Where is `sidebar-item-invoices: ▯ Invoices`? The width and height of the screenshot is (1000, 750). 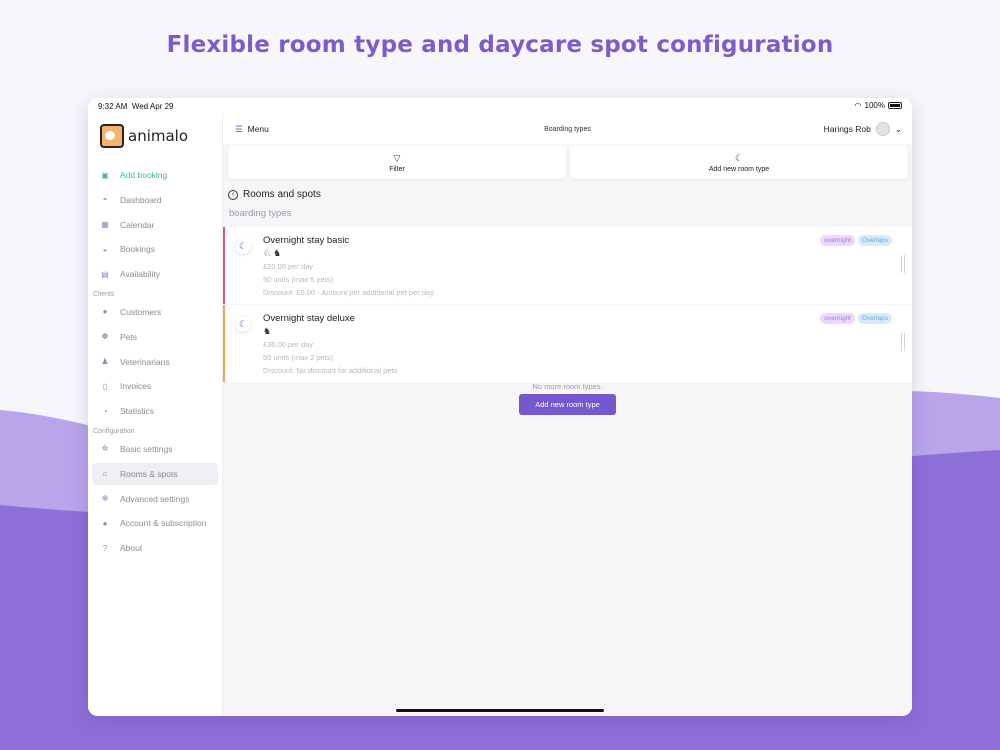 sidebar-item-invoices: ▯ Invoices is located at coordinates (155, 386).